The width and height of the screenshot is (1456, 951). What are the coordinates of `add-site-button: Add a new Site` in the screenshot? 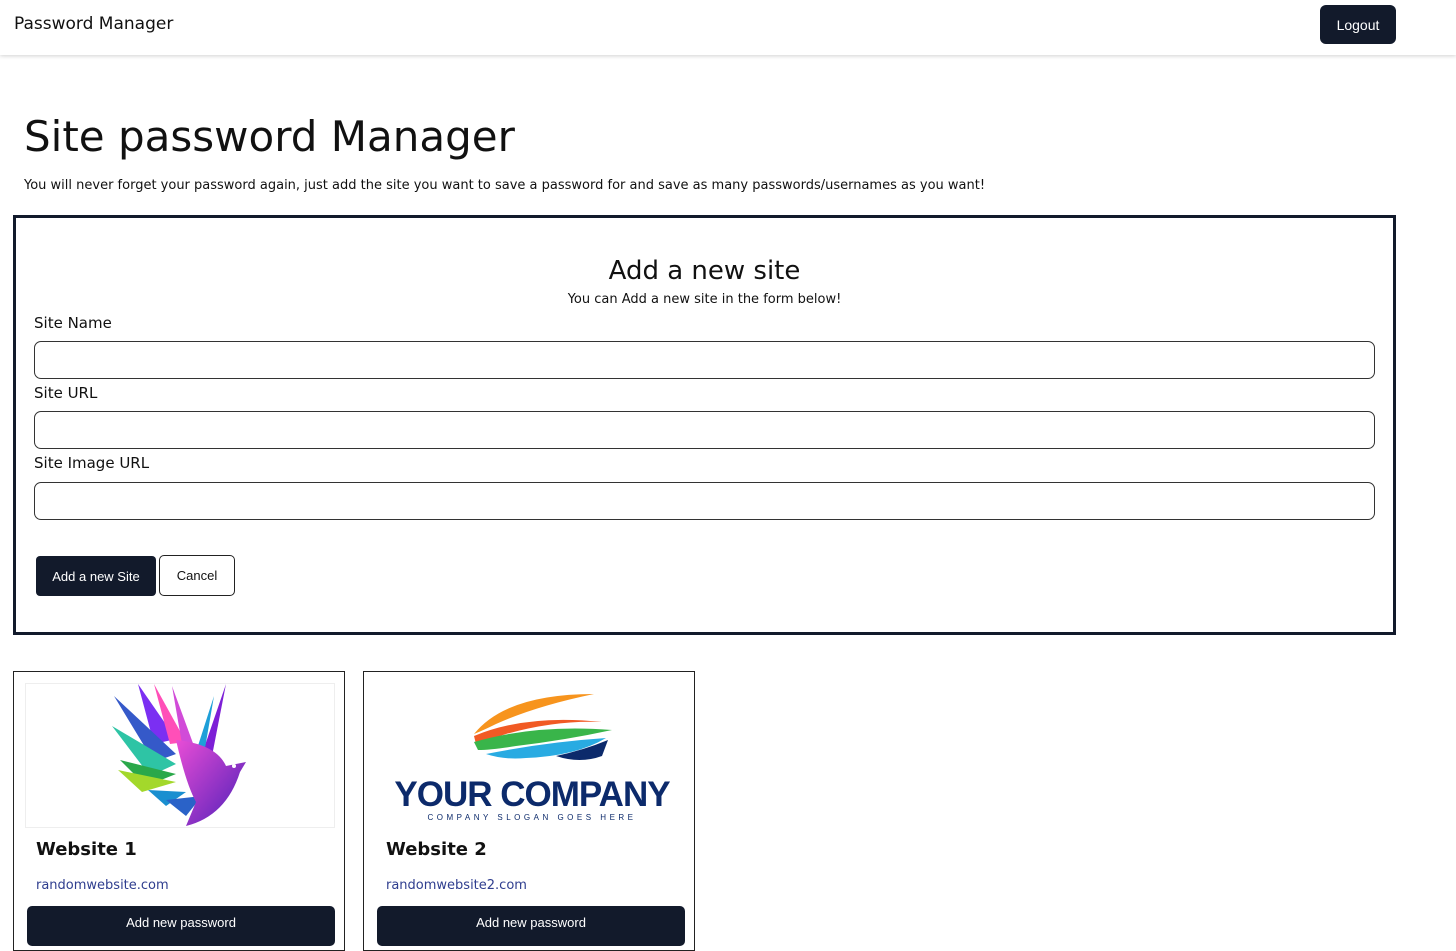 It's located at (96, 576).